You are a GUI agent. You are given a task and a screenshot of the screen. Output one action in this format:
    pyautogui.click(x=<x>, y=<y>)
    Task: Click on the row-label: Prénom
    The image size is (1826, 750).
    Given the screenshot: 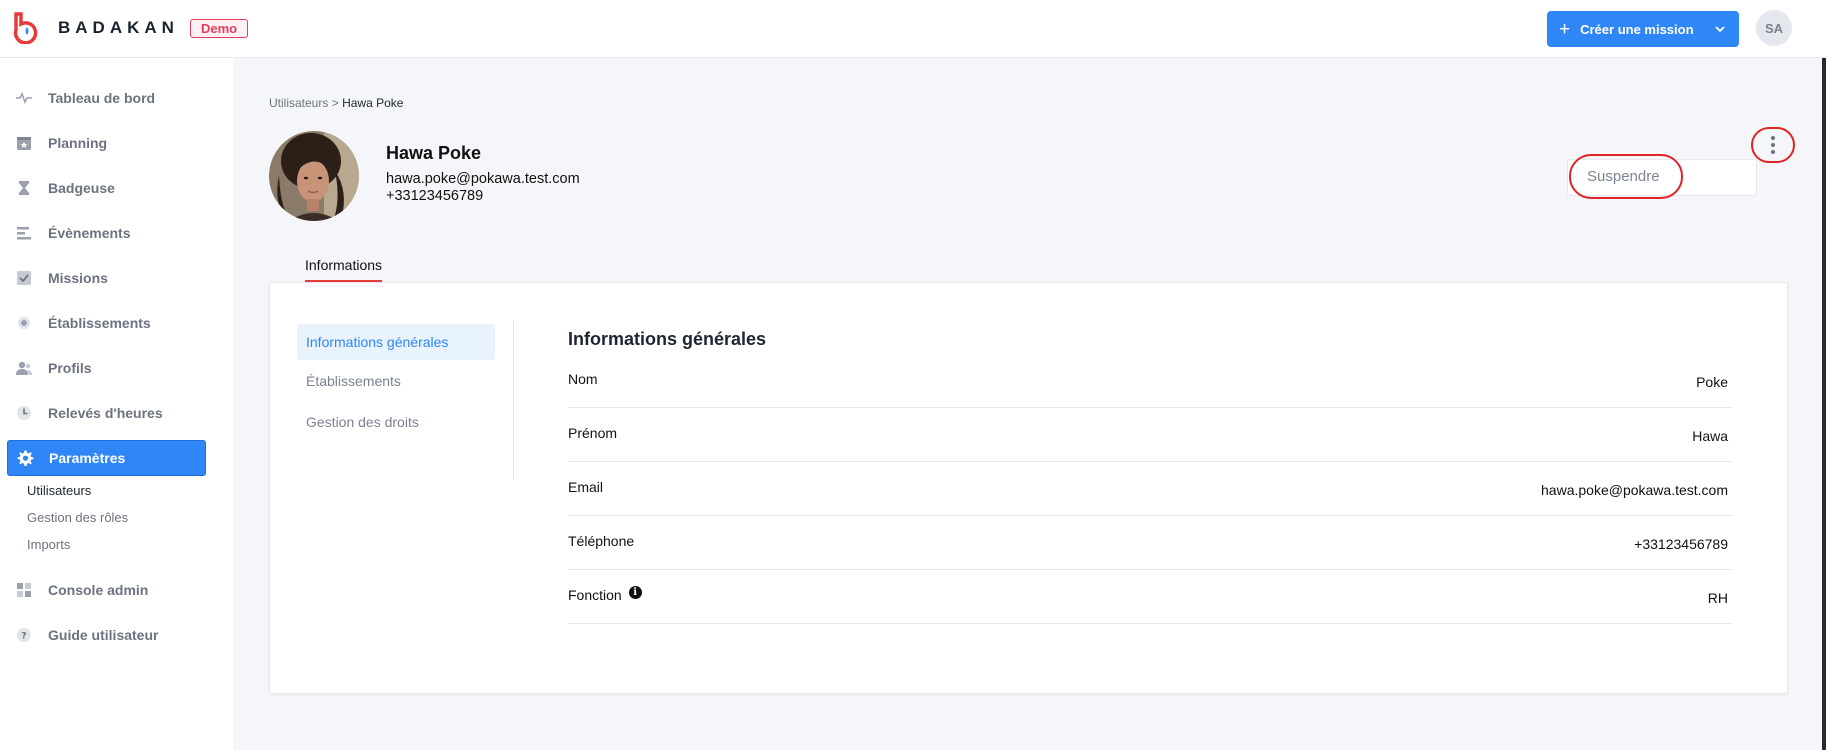 What is the action you would take?
    pyautogui.click(x=593, y=433)
    